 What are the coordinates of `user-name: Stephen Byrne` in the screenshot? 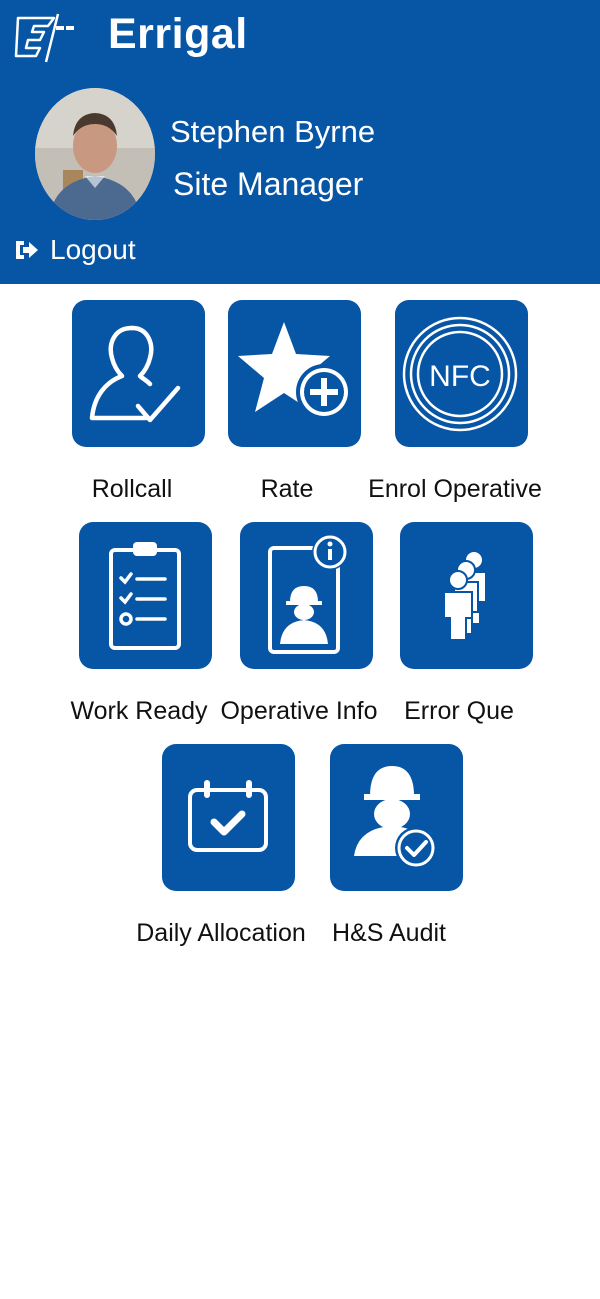 It's located at (273, 131).